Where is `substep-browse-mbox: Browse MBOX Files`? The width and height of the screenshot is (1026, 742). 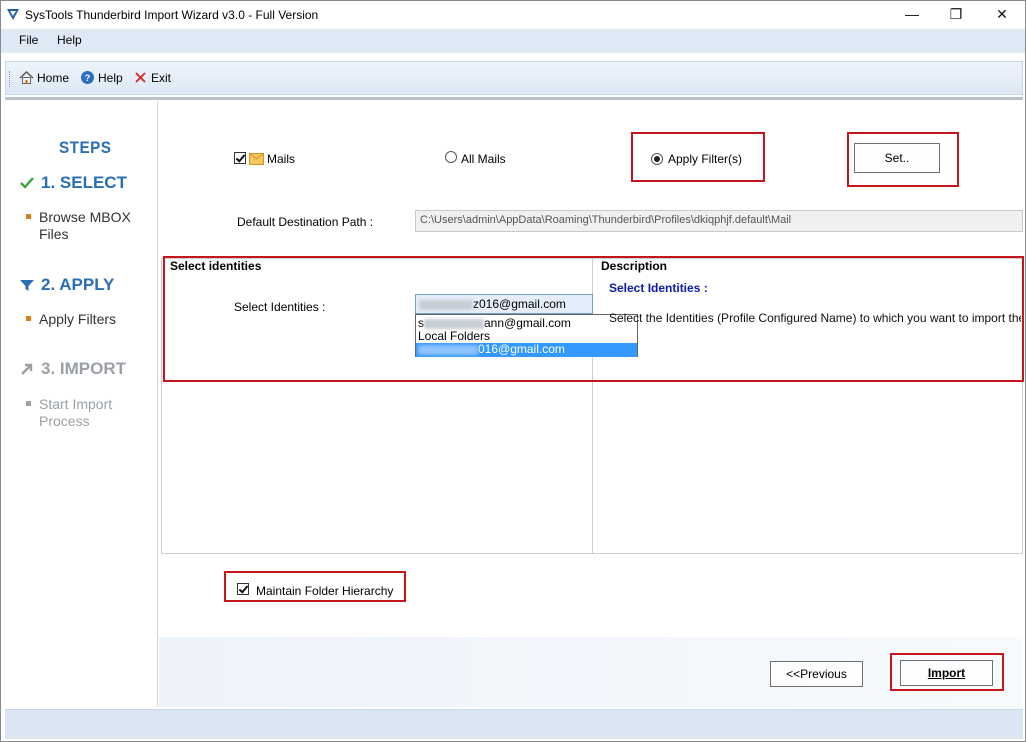 substep-browse-mbox: Browse MBOX Files is located at coordinates (87, 226).